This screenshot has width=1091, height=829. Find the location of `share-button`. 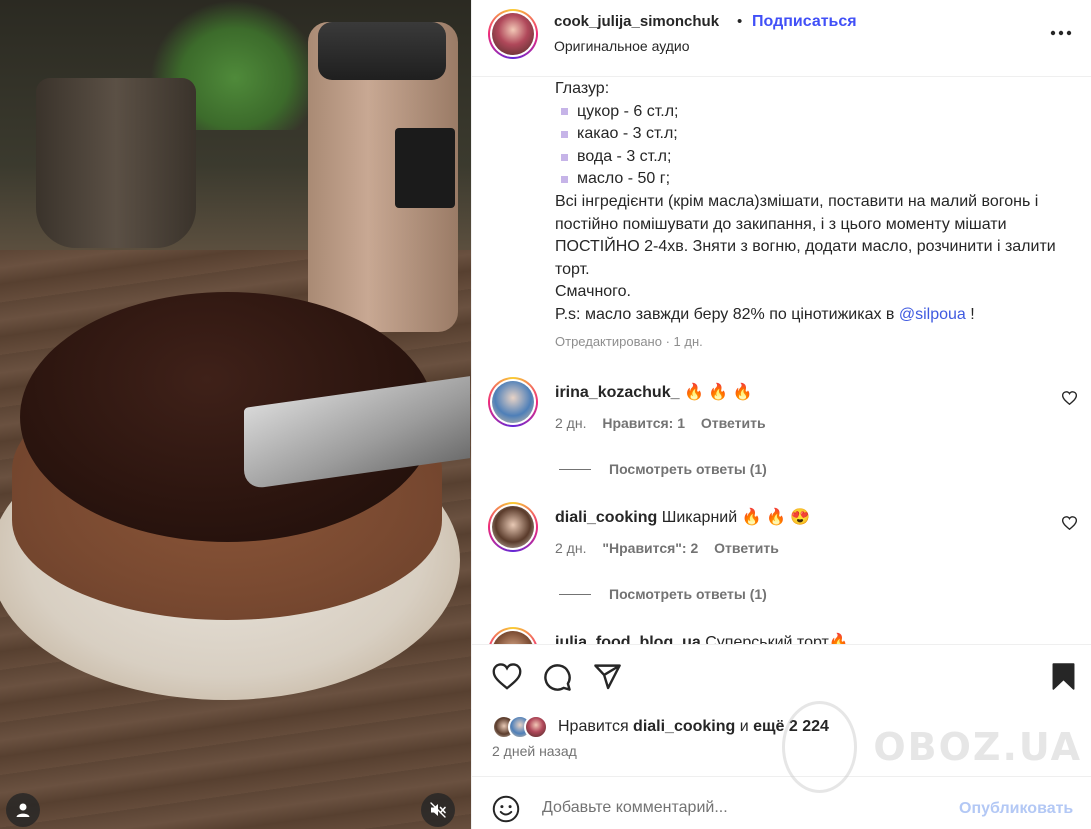

share-button is located at coordinates (607, 679).